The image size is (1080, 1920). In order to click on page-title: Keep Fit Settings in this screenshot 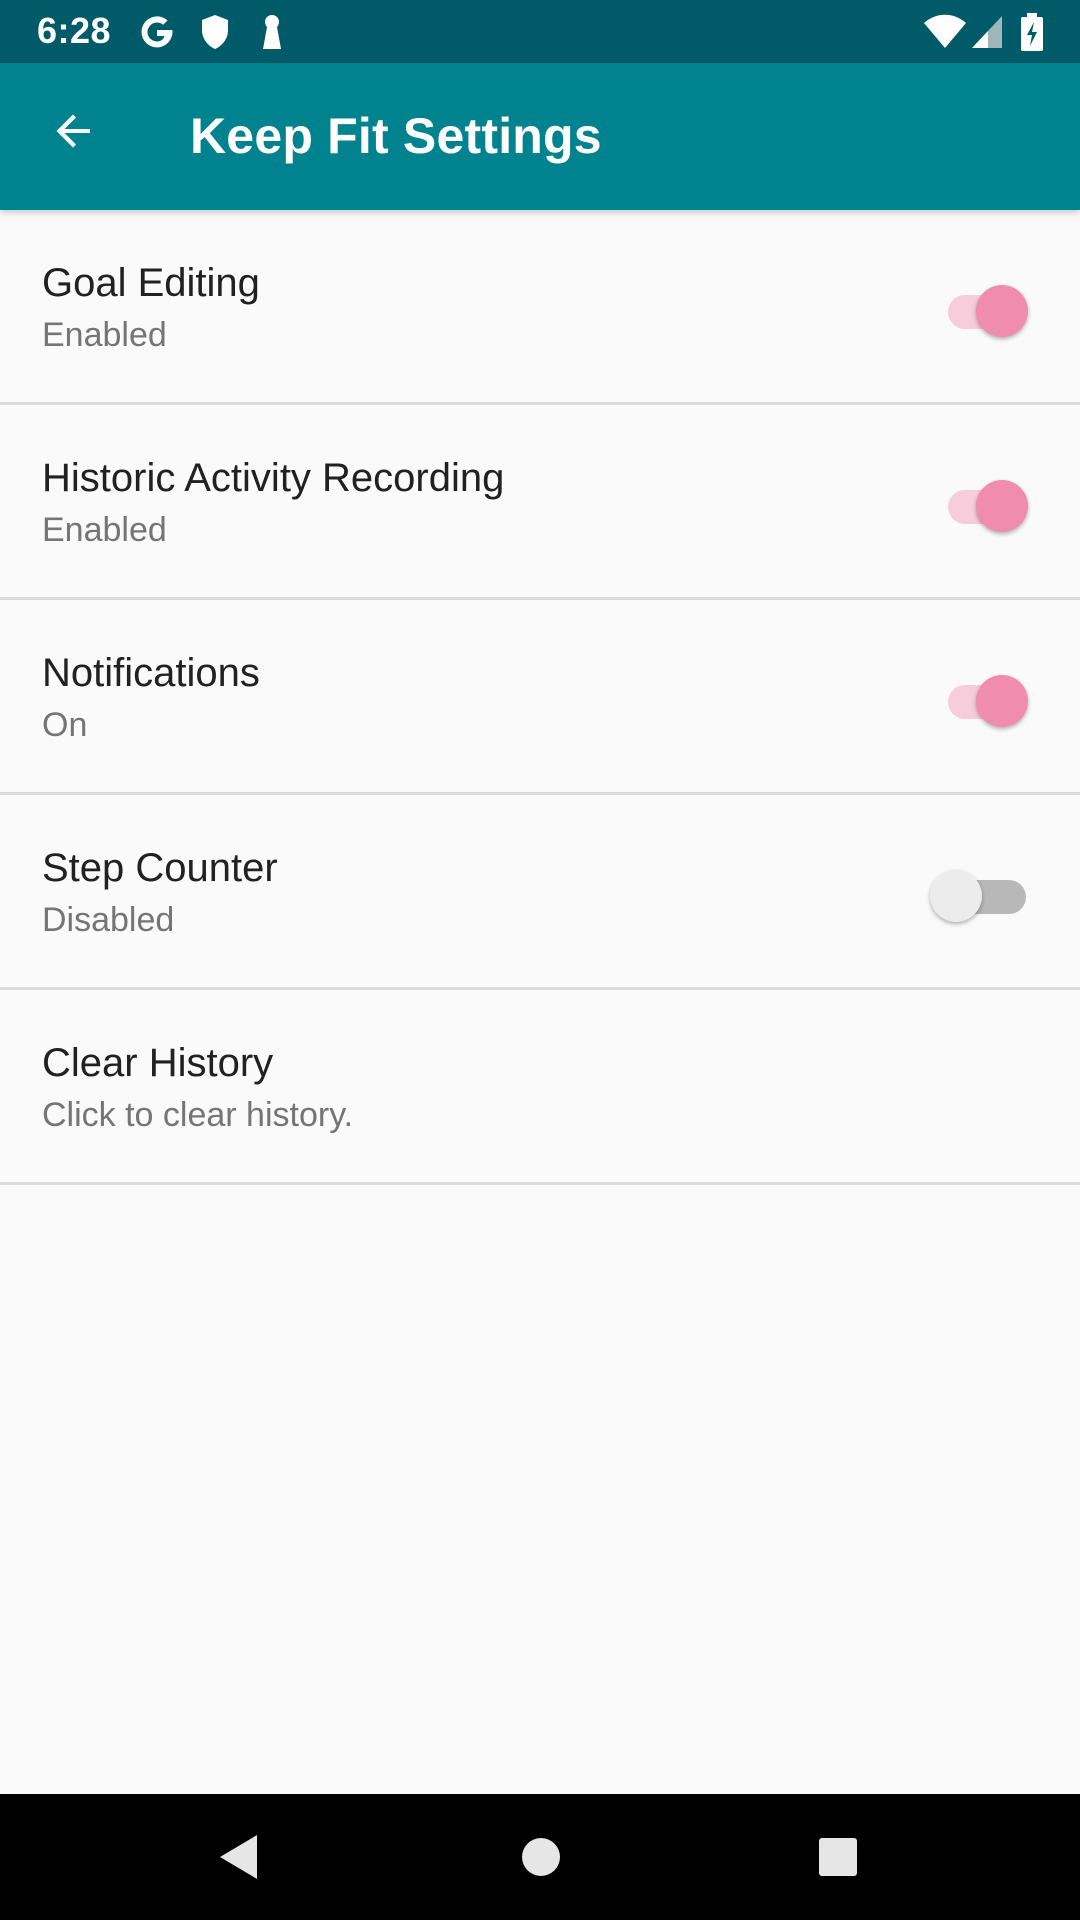, I will do `click(396, 136)`.